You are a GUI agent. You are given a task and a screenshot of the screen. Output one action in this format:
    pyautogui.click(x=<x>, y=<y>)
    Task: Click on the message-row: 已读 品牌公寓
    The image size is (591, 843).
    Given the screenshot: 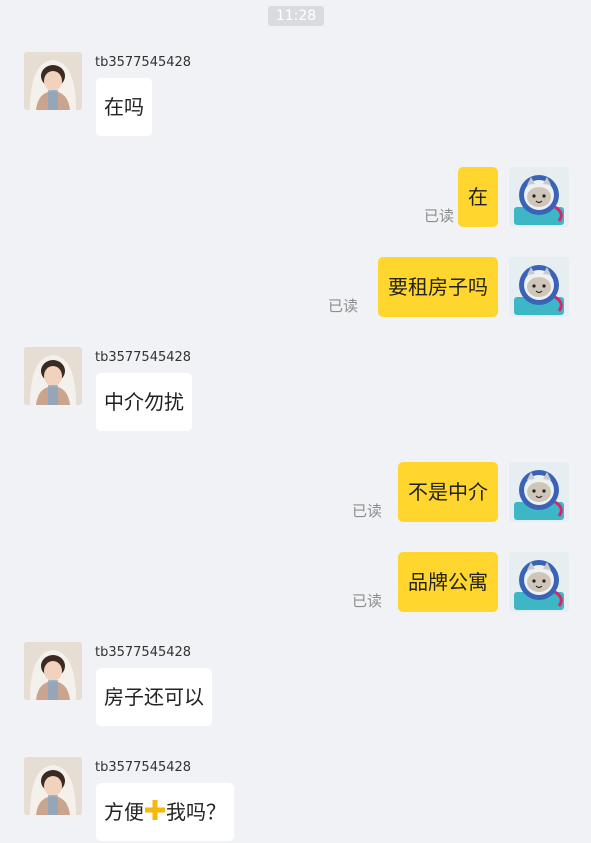 What is the action you would take?
    pyautogui.click(x=295, y=583)
    